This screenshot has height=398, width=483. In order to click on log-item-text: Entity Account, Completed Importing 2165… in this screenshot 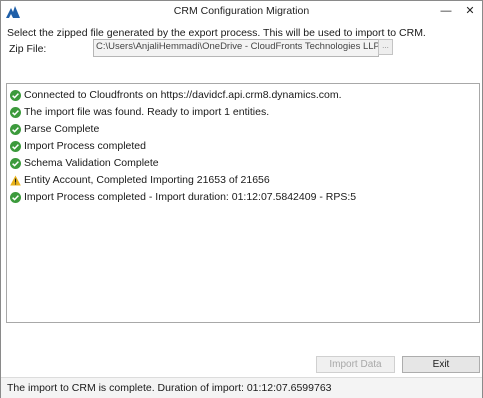, I will do `click(147, 180)`.